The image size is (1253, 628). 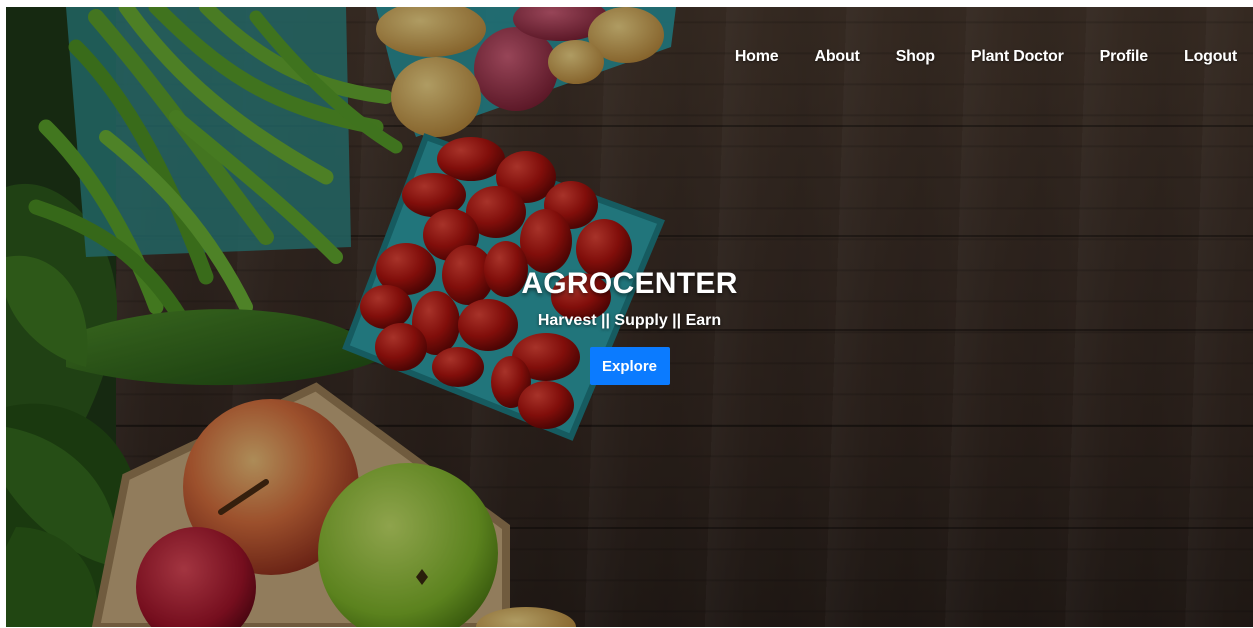 What do you see at coordinates (836, 57) in the screenshot?
I see `nav-link-about: About` at bounding box center [836, 57].